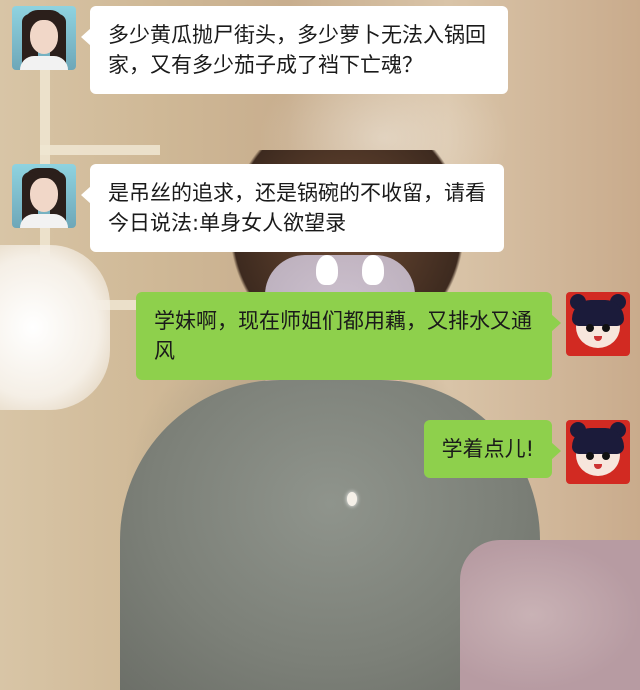  I want to click on necklace-pendant, so click(352, 499).